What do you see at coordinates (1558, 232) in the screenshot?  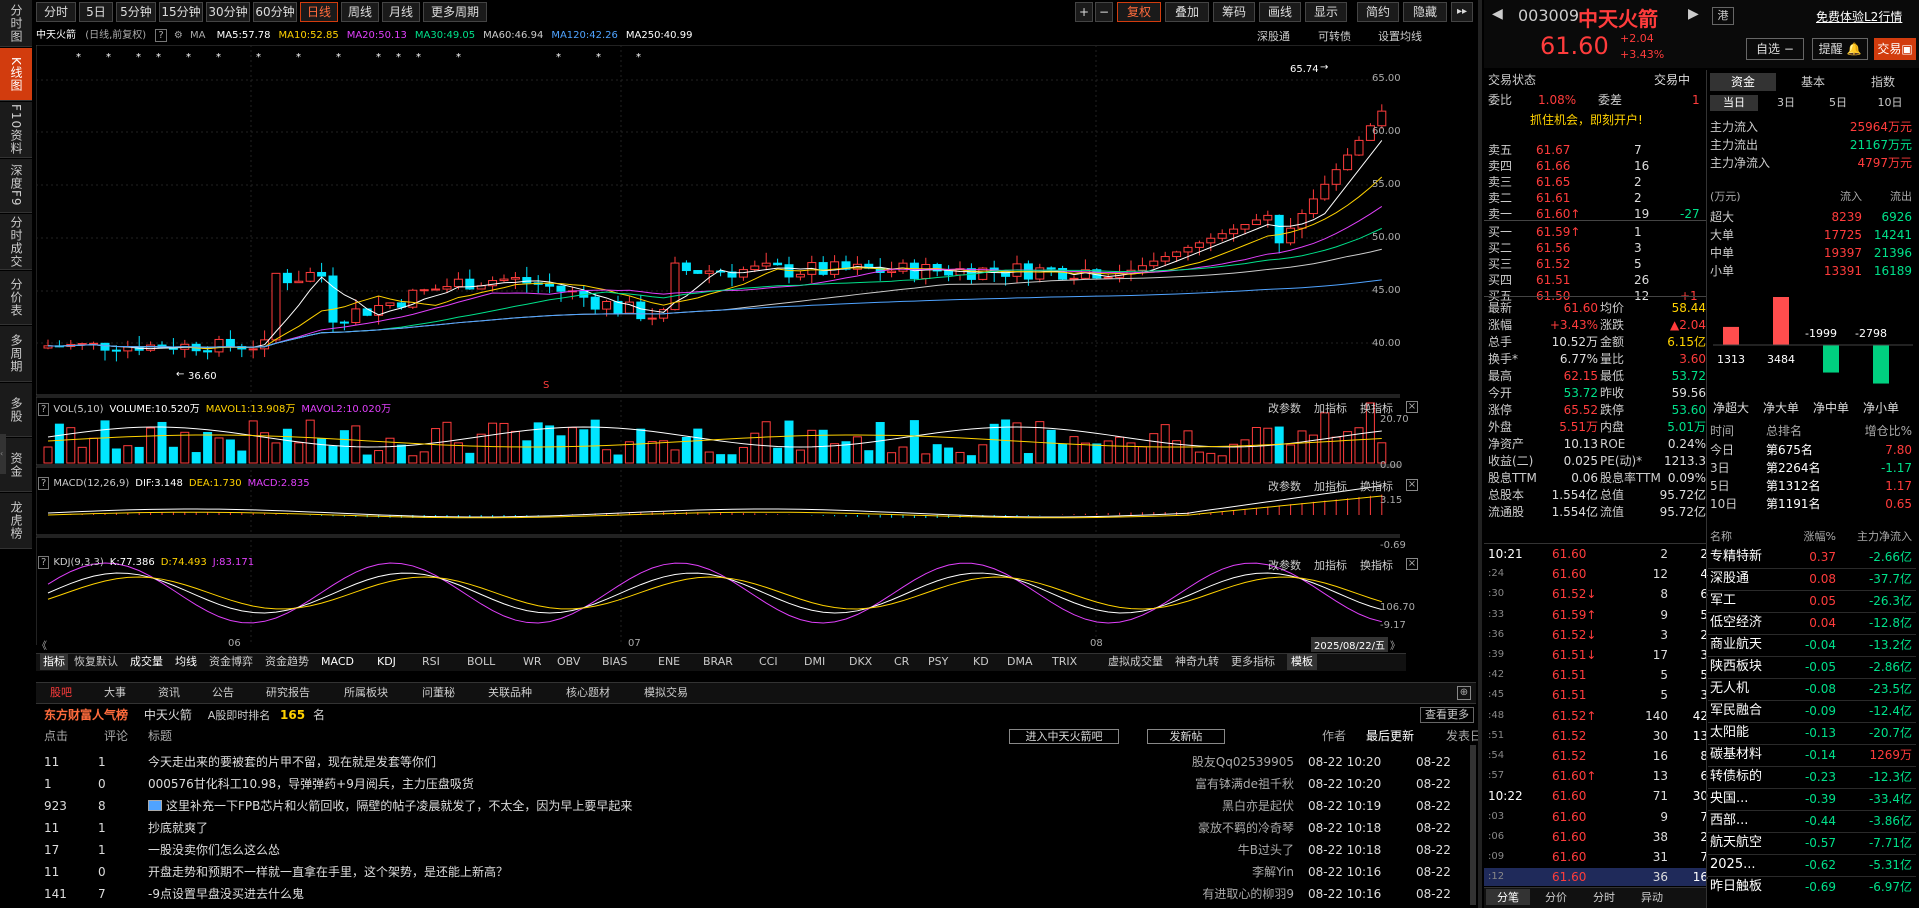 I see `bid-price: 61.59↑` at bounding box center [1558, 232].